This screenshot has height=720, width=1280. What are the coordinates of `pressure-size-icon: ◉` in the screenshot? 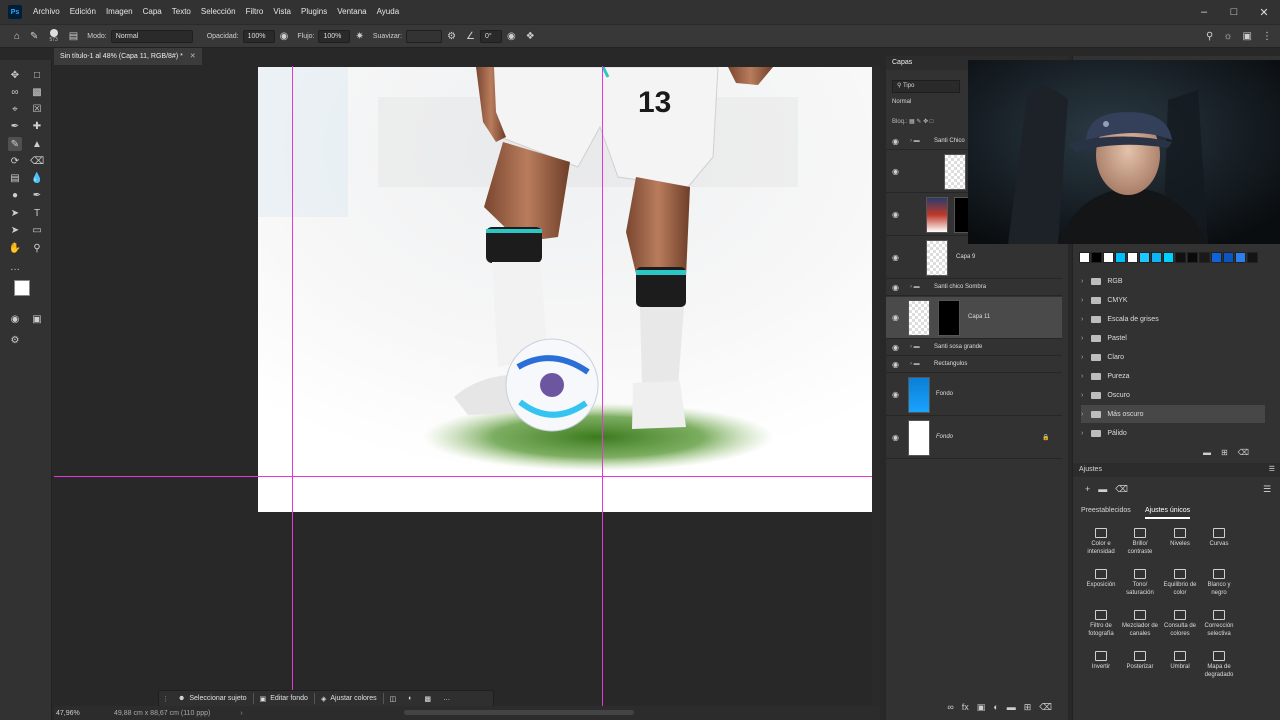 It's located at (511, 36).